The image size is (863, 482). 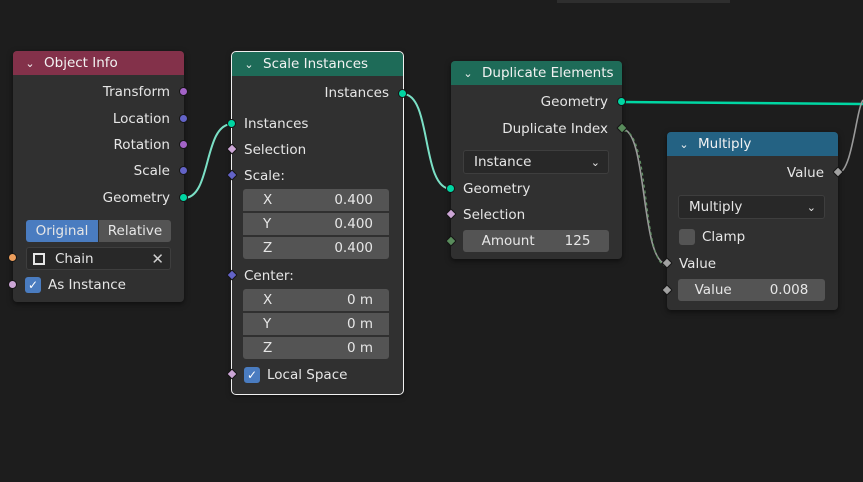 I want to click on socket-duplicate-geometry-output, so click(x=621, y=101).